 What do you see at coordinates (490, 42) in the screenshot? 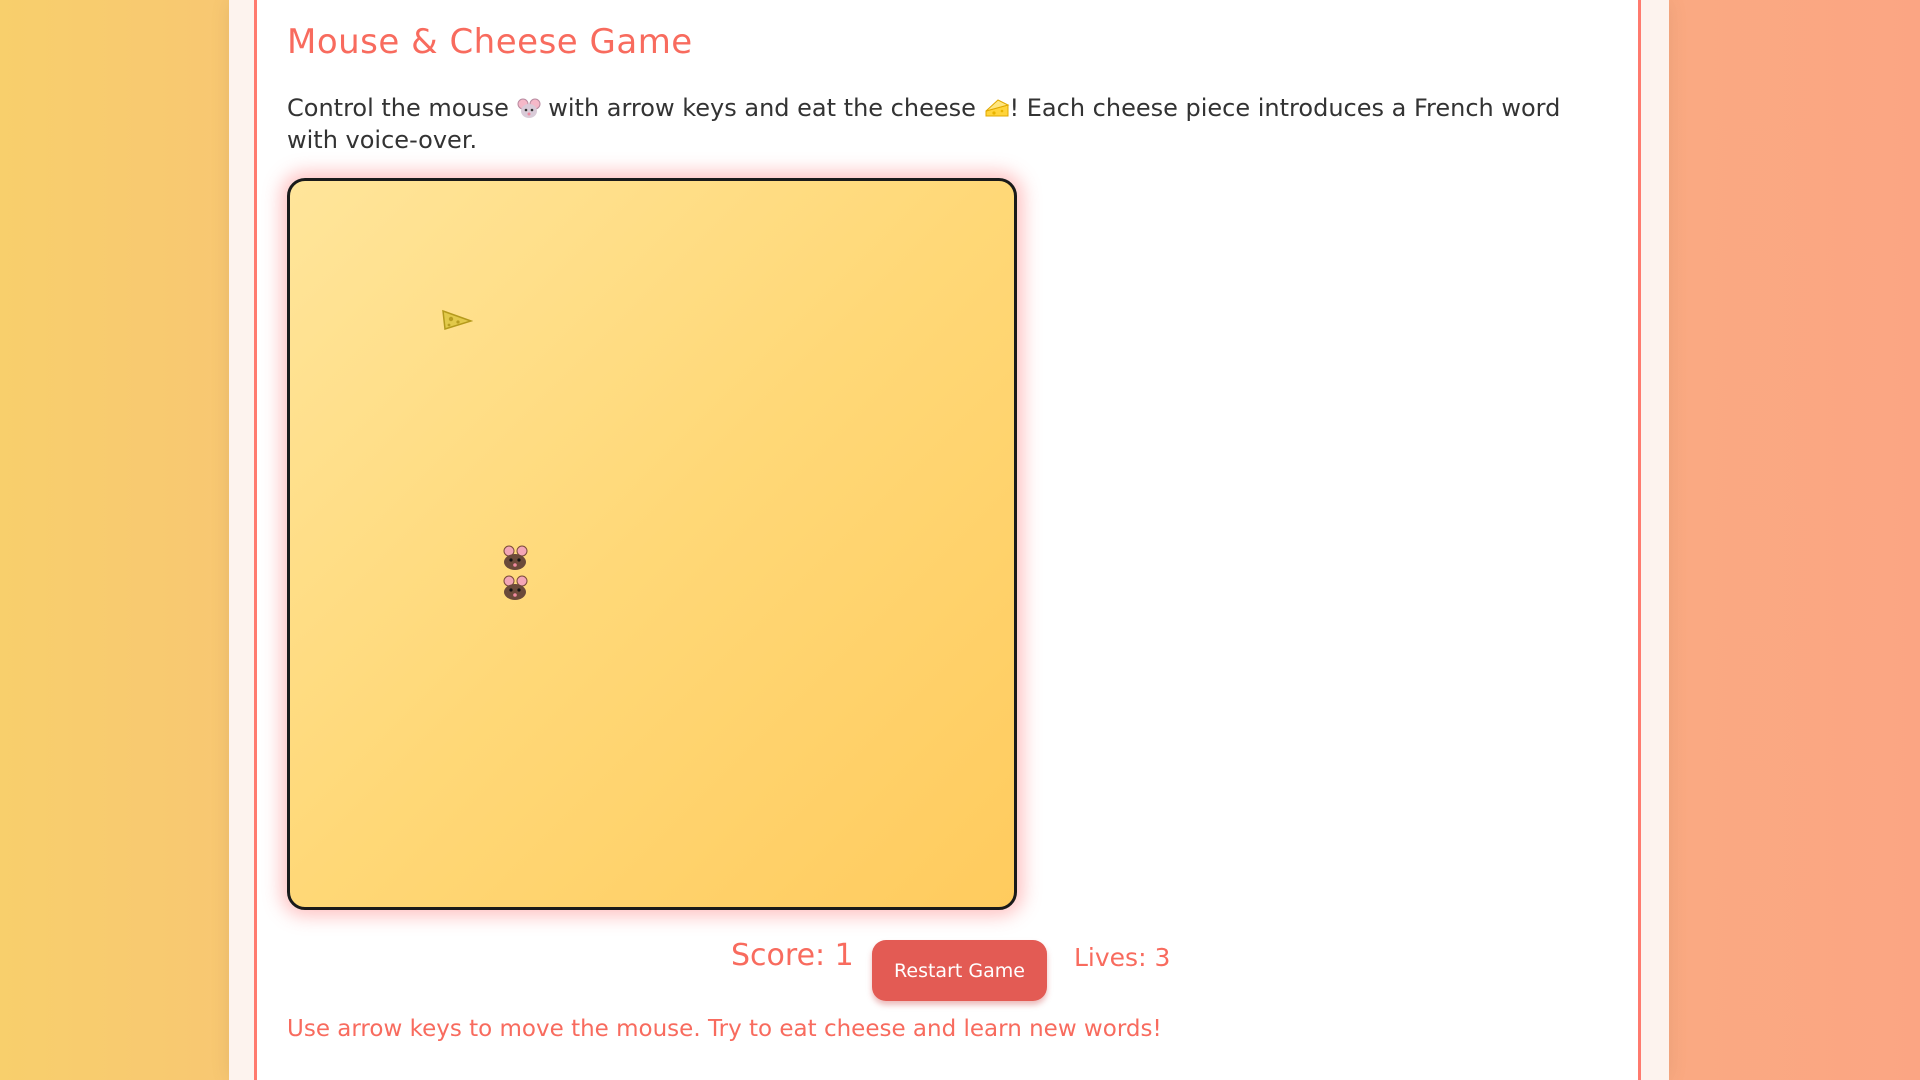
I see `page-title: Mouse & Cheese Game` at bounding box center [490, 42].